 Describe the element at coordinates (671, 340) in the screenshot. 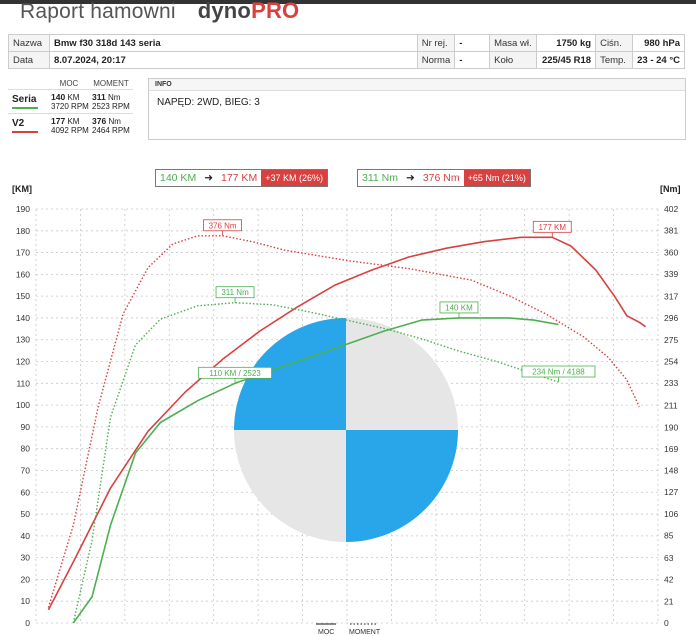

I see `y-right-tick-label: 275` at that location.